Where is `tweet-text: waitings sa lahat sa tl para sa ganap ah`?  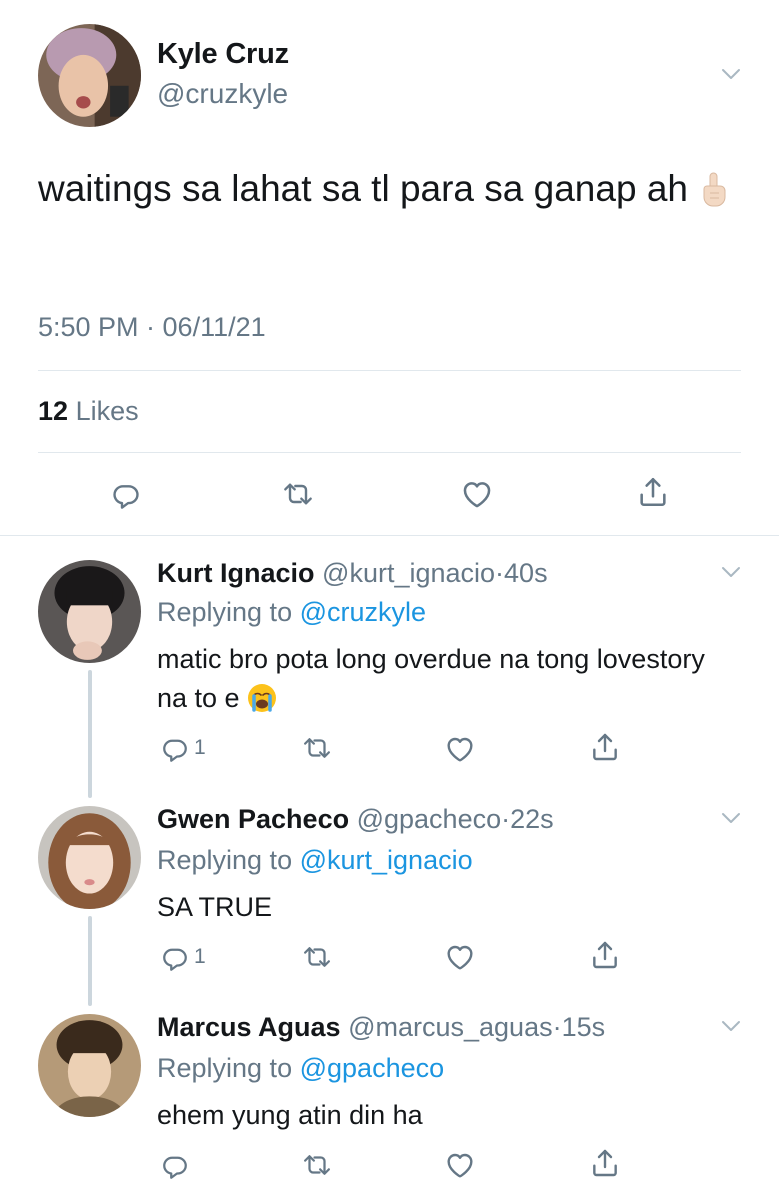 tweet-text: waitings sa lahat sa tl para sa ganap ah is located at coordinates (388, 192).